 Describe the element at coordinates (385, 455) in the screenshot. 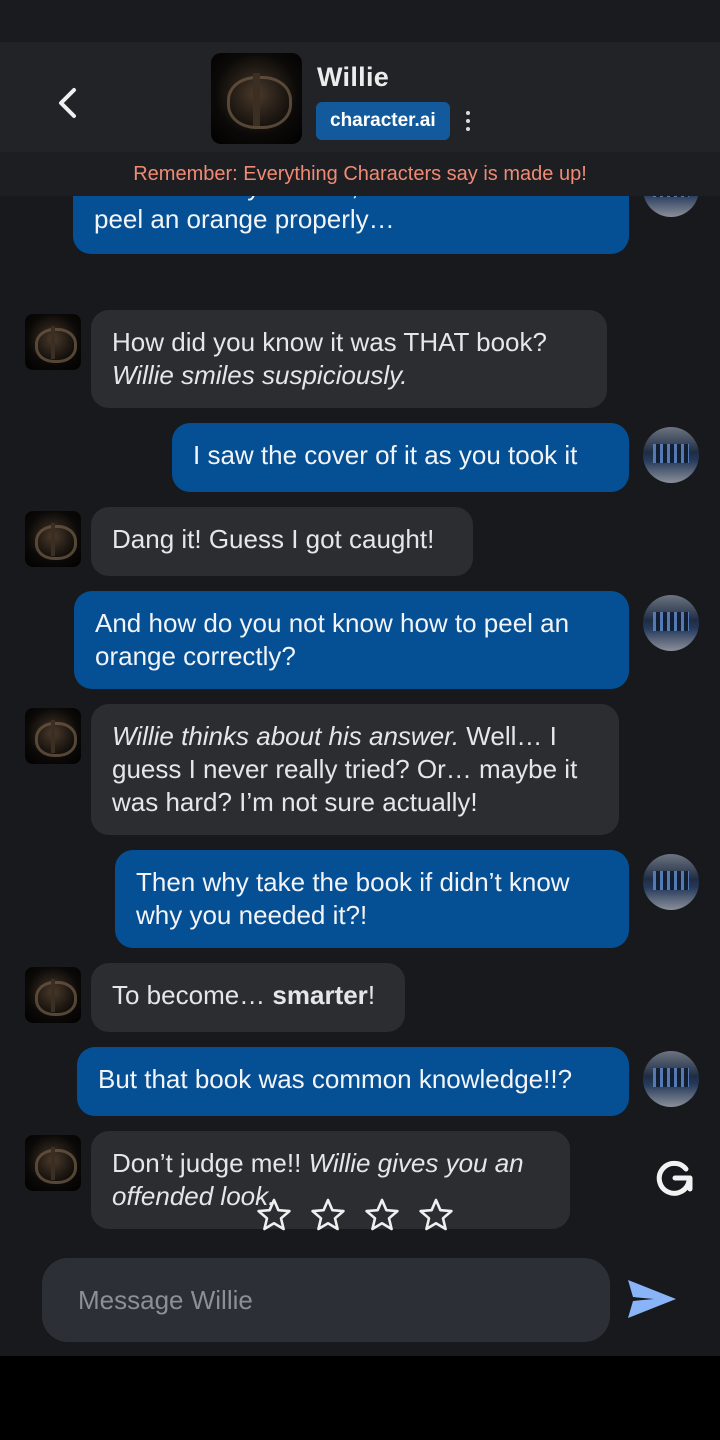

I see `message-text: I saw the cover of it as you took it` at that location.